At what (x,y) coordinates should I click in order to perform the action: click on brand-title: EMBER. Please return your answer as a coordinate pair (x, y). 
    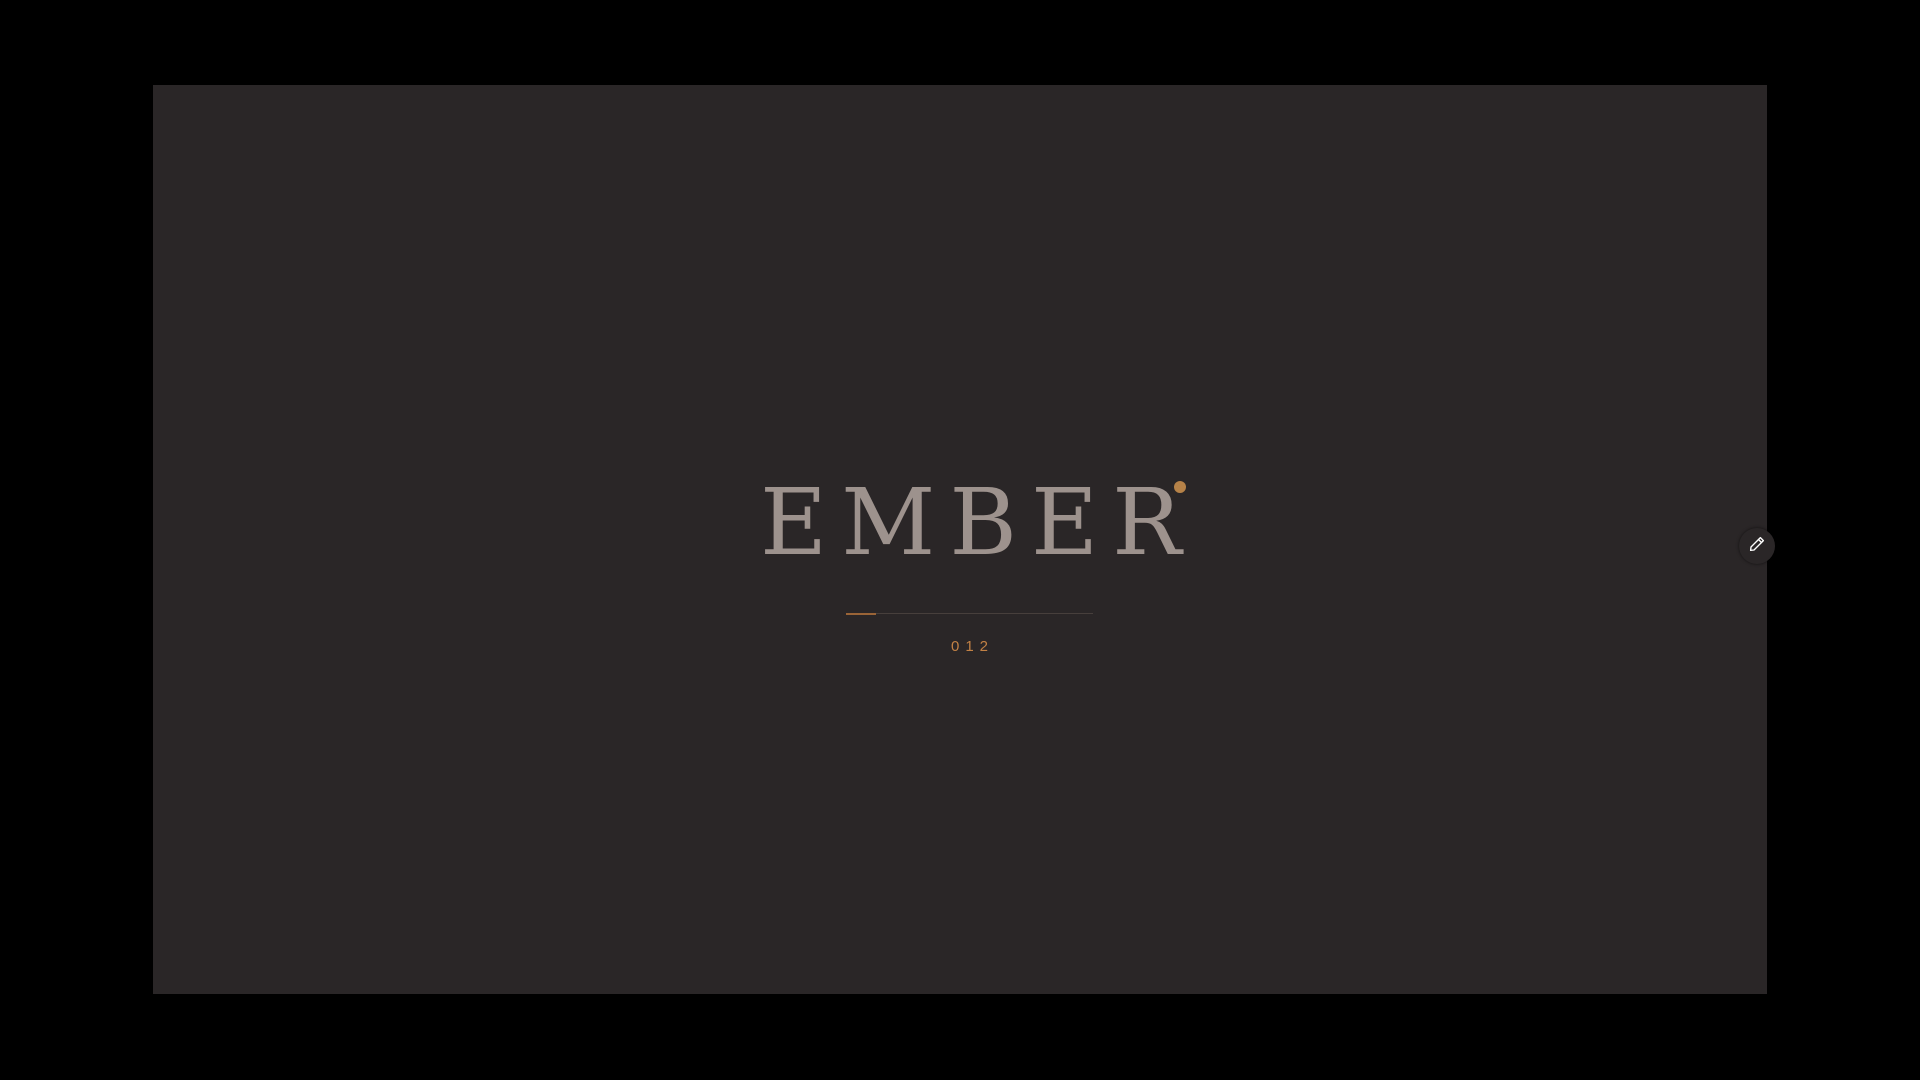
    Looking at the image, I should click on (978, 522).